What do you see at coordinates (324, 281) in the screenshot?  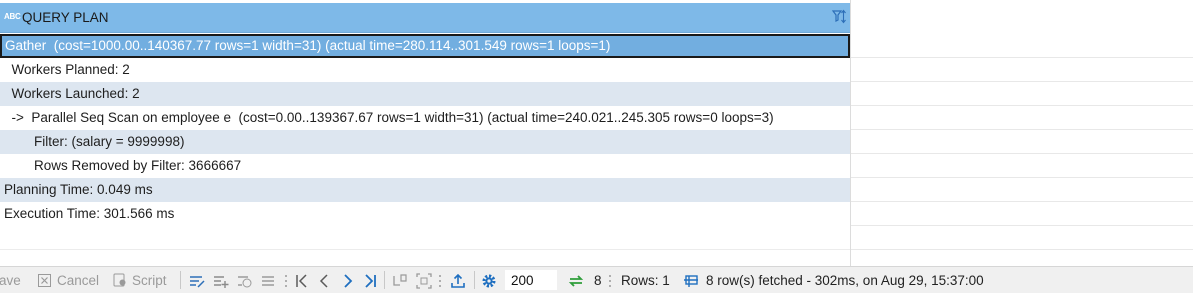 I see `prev-page-icon` at bounding box center [324, 281].